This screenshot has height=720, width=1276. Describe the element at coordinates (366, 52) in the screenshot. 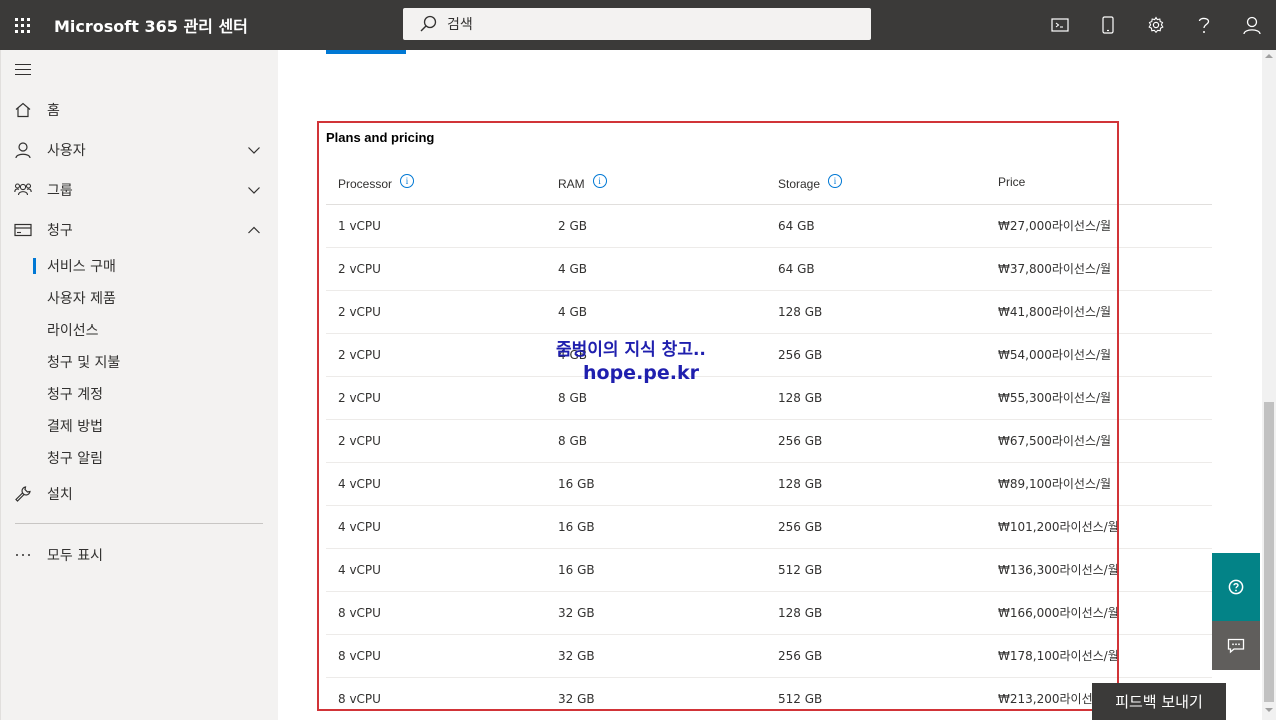

I see `primary-button-edge` at that location.